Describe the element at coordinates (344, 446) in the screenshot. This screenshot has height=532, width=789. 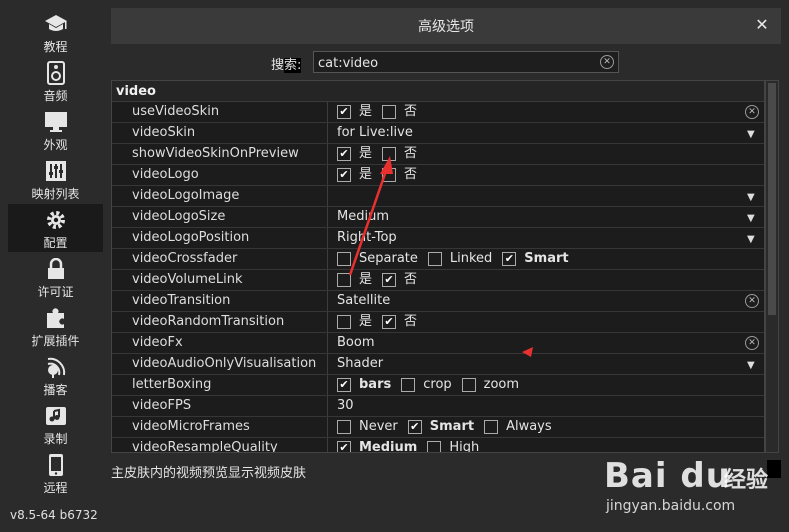
I see `checkbox-medium: ✔` at that location.